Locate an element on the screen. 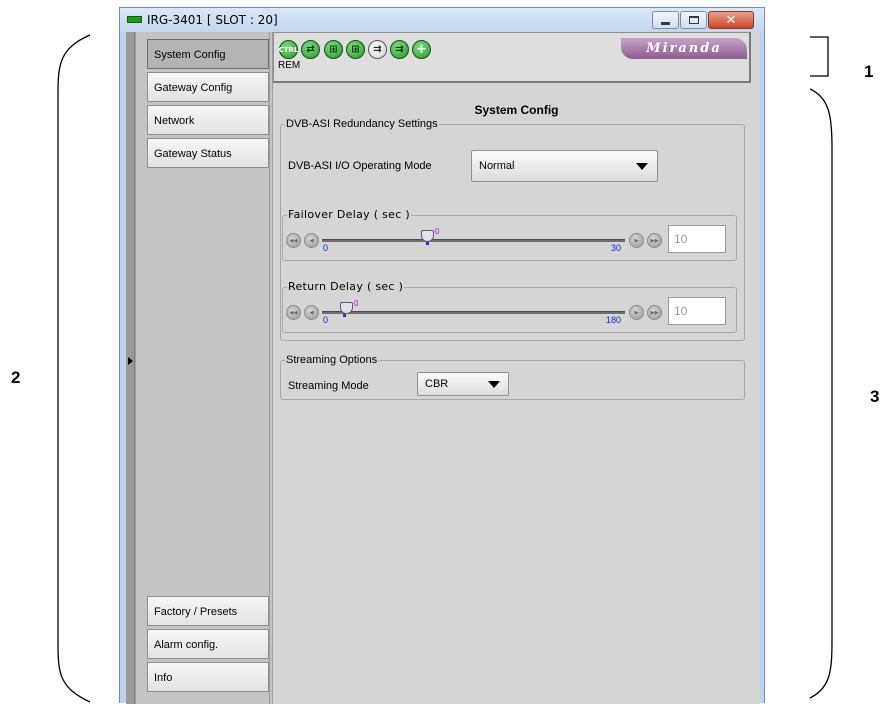  close-icon: ✕ is located at coordinates (731, 20).